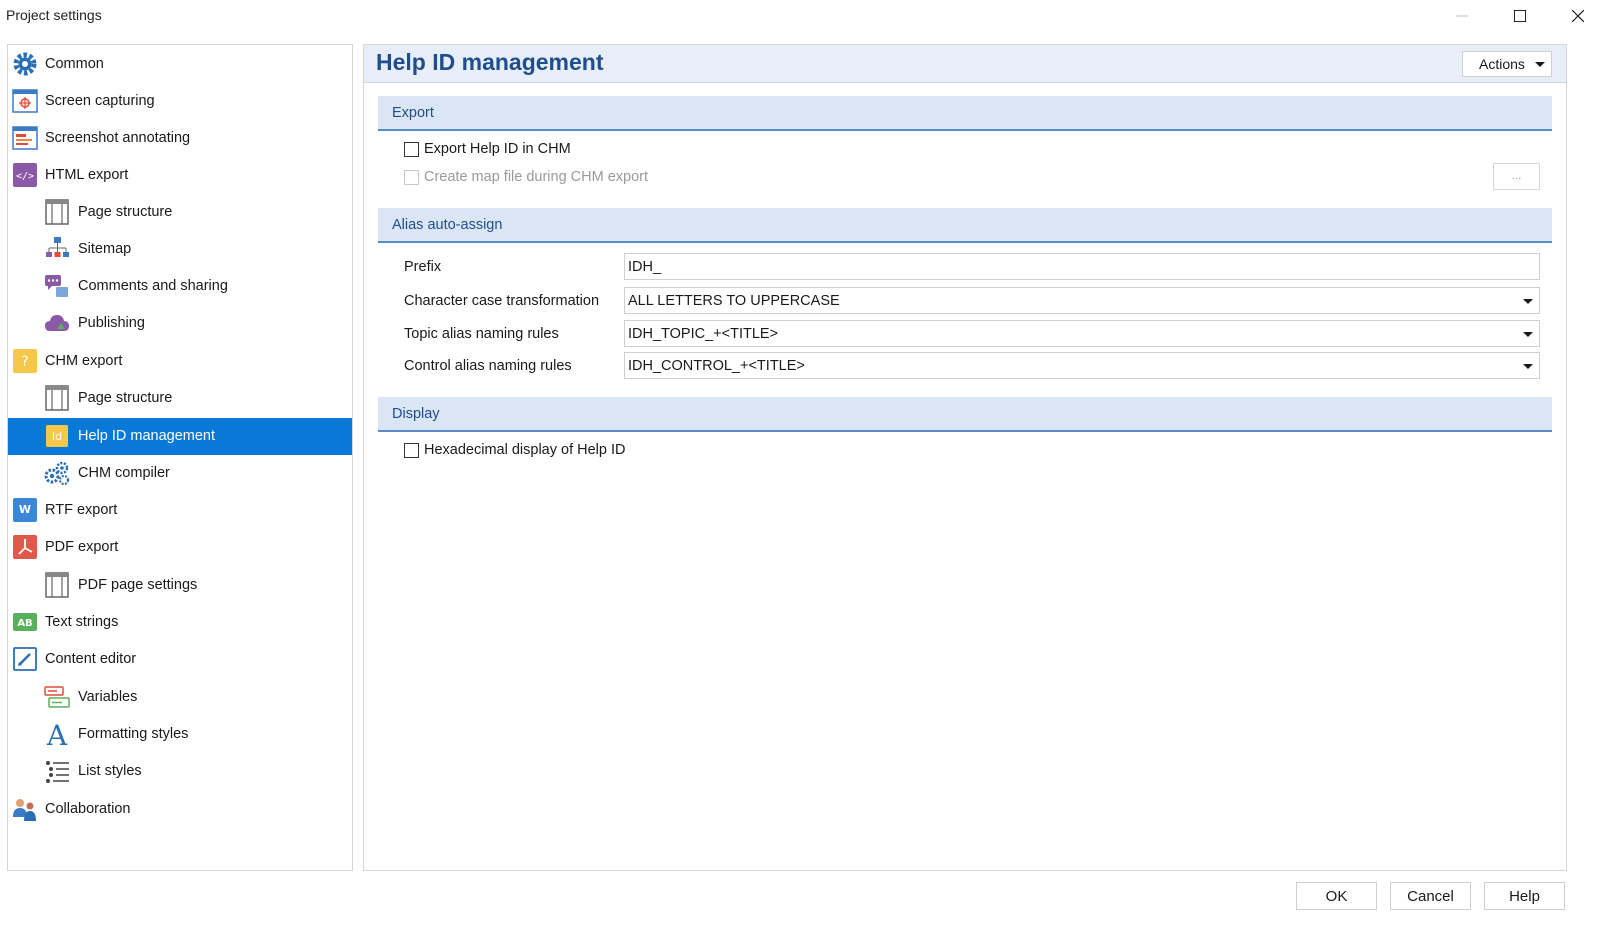 This screenshot has height=933, width=1597. I want to click on sidebar-item-help-id-management: Id Help ID management, so click(180, 436).